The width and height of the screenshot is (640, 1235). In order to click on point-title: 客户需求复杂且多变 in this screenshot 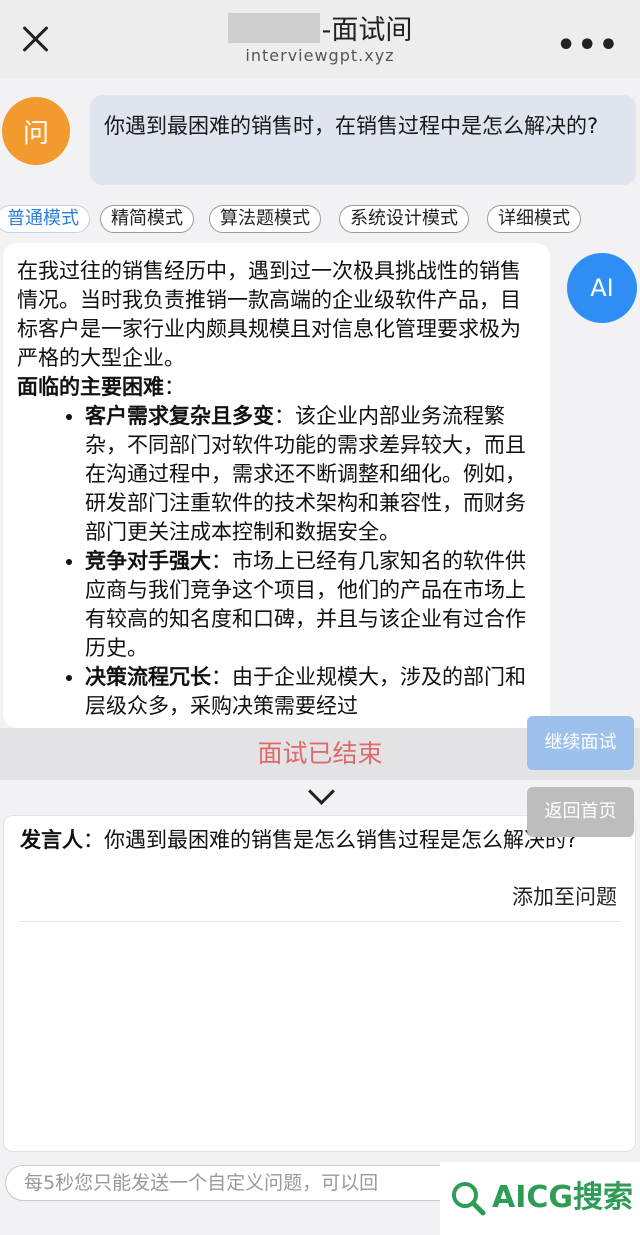, I will do `click(179, 416)`.